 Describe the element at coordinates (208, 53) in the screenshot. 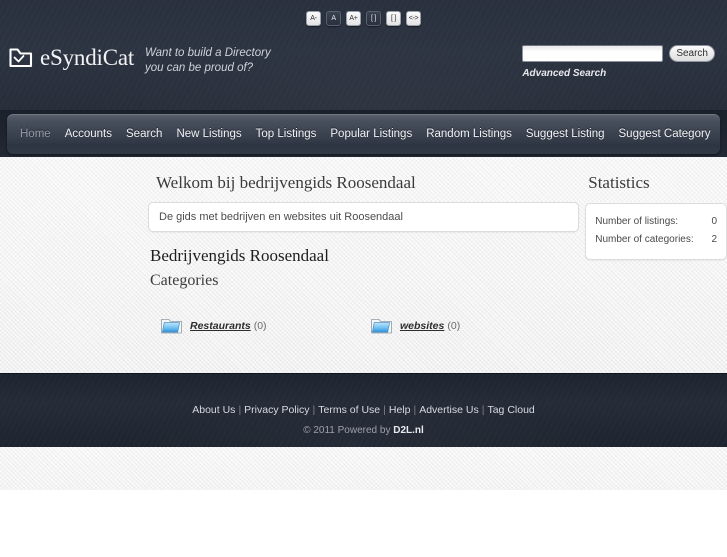

I see `tagline-line-1: Want to build a Directory` at that location.